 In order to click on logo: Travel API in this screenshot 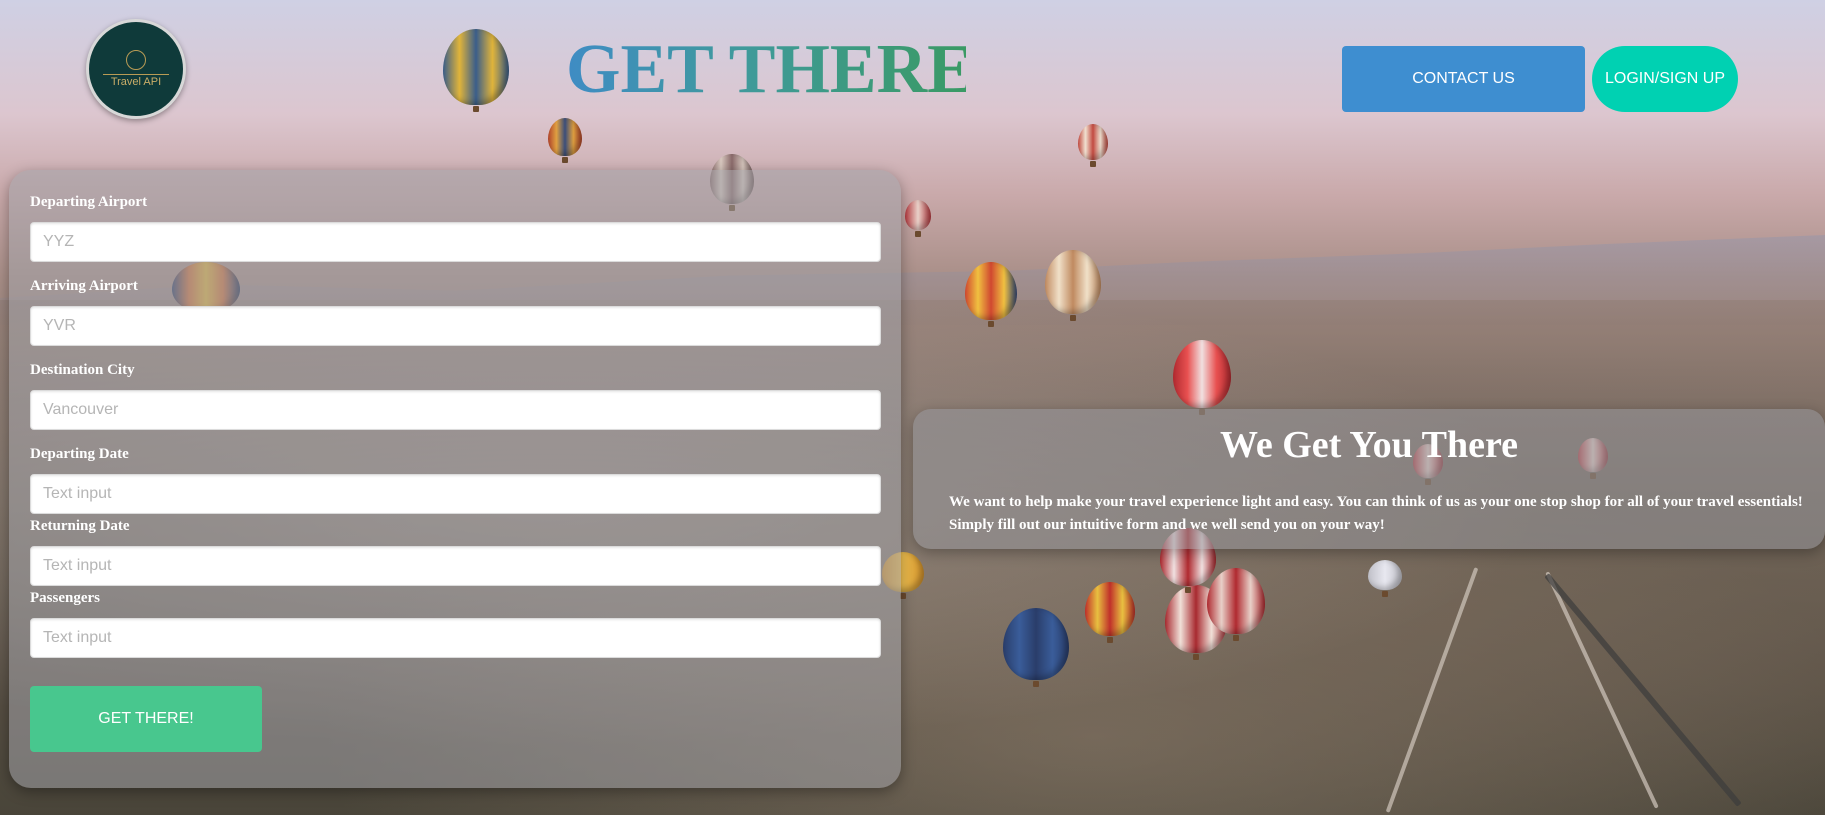, I will do `click(136, 69)`.